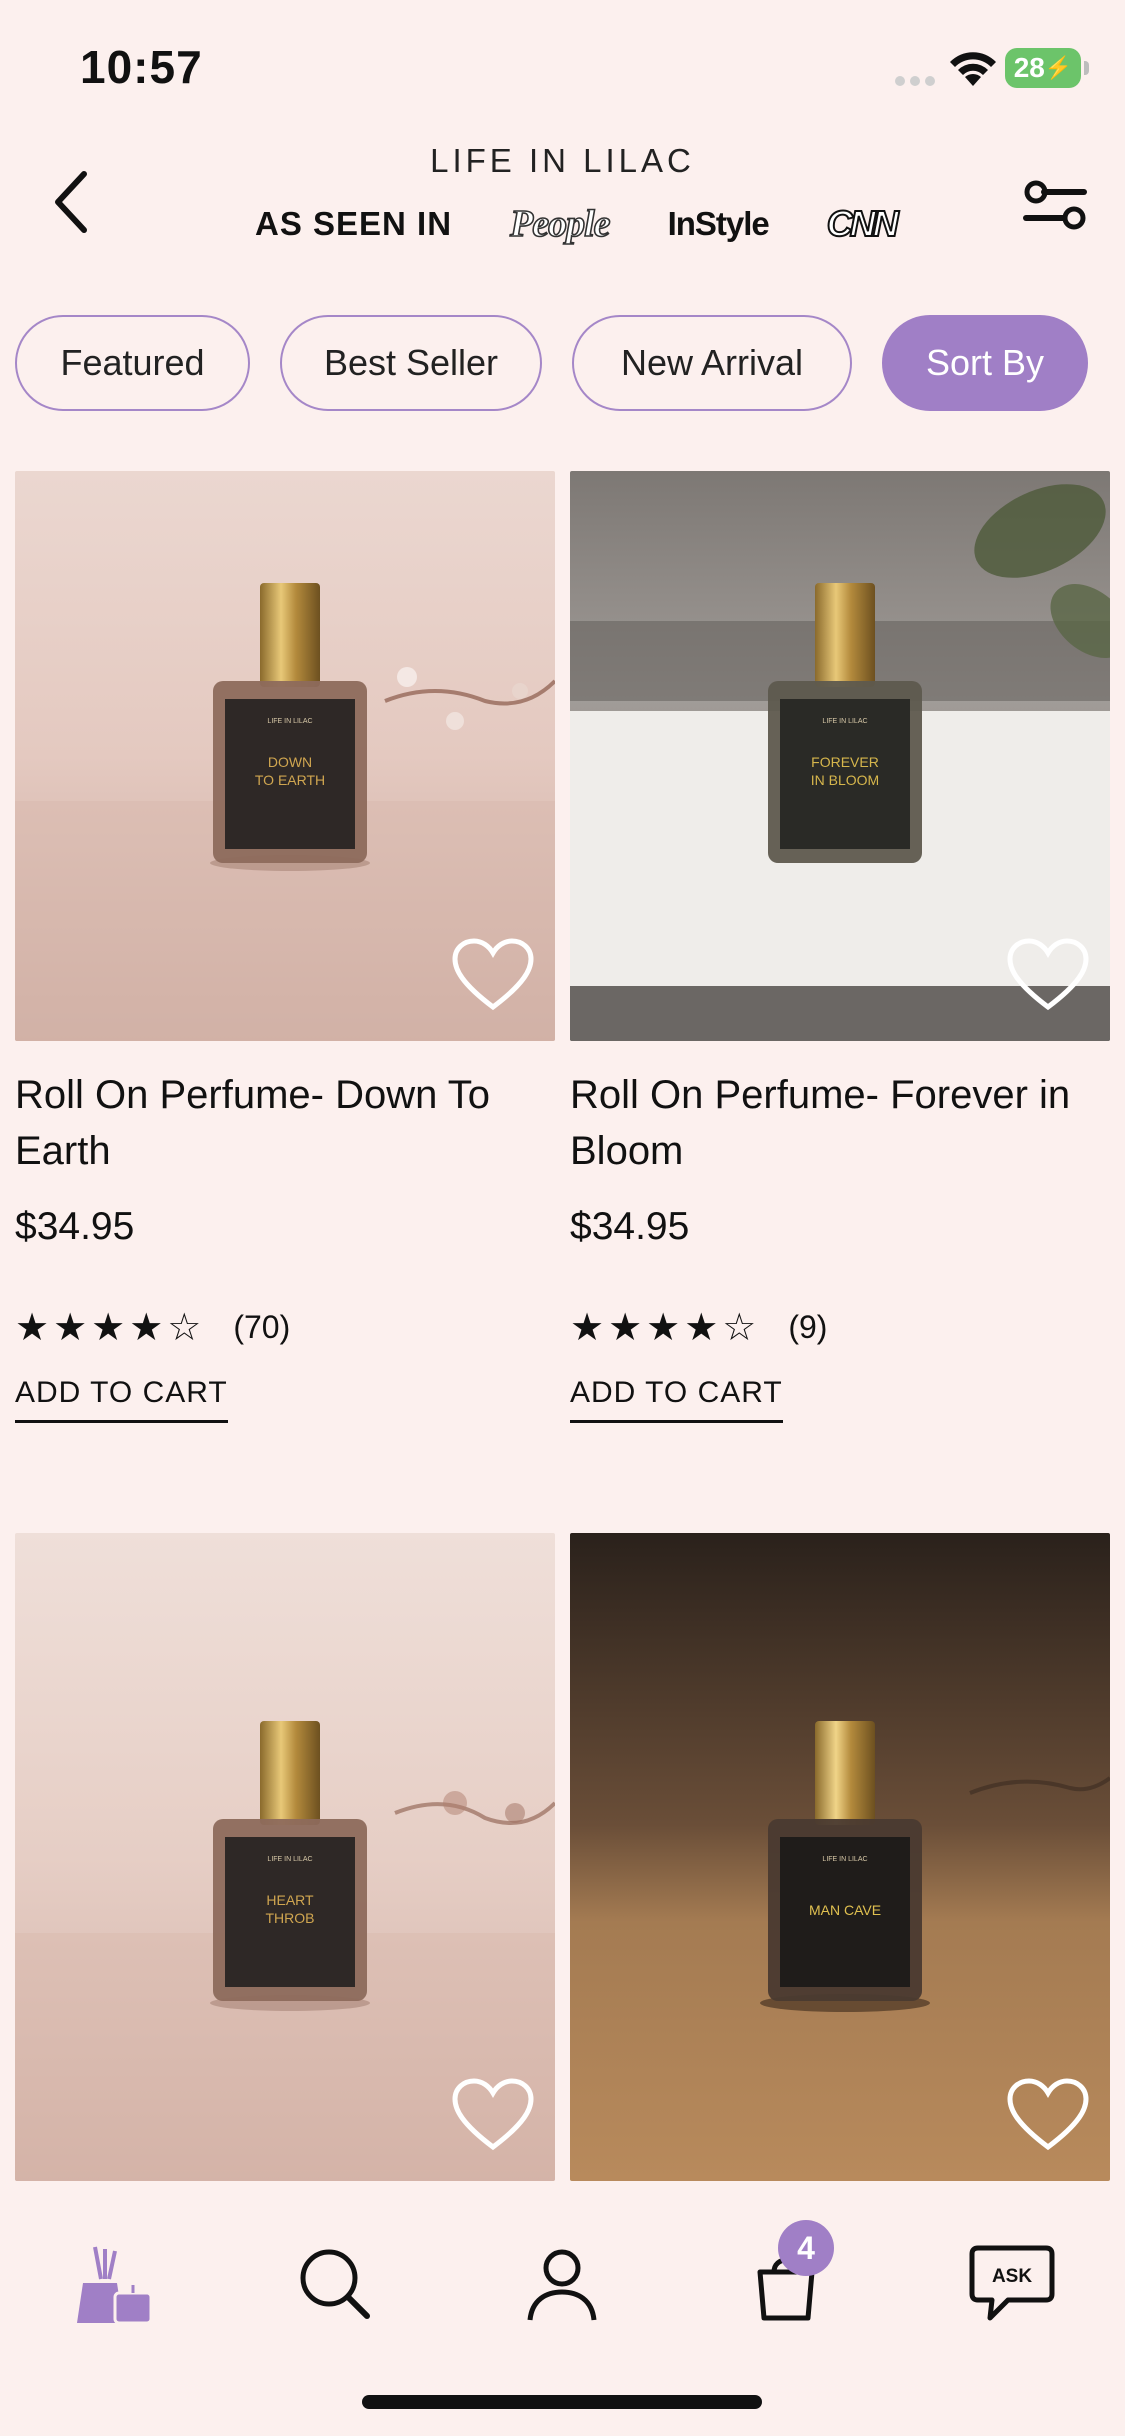  Describe the element at coordinates (141, 67) in the screenshot. I see `status-time: 10:57` at that location.